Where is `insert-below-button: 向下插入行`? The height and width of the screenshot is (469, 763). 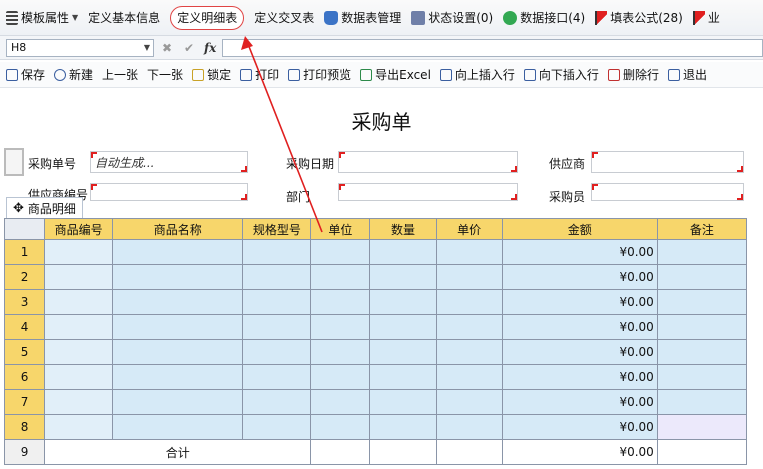 insert-below-button: 向下插入行 is located at coordinates (561, 74).